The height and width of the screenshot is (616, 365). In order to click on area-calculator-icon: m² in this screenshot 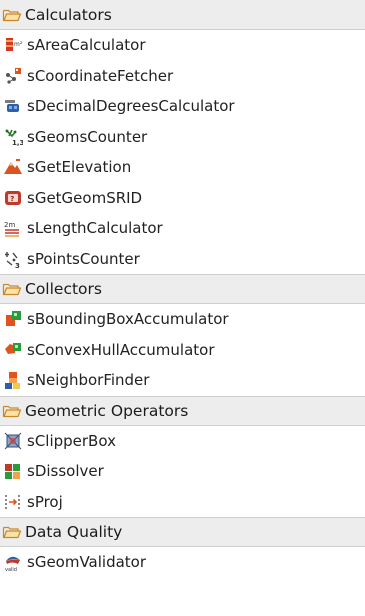, I will do `click(14, 45)`.